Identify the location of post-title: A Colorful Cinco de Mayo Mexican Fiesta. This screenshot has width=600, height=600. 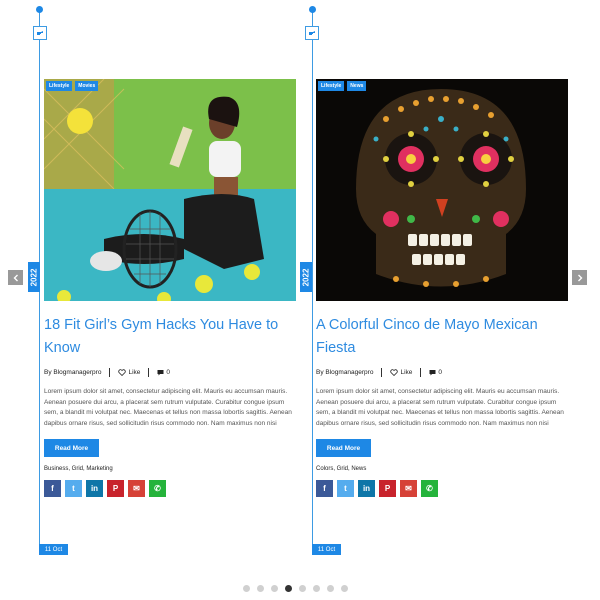
(442, 337).